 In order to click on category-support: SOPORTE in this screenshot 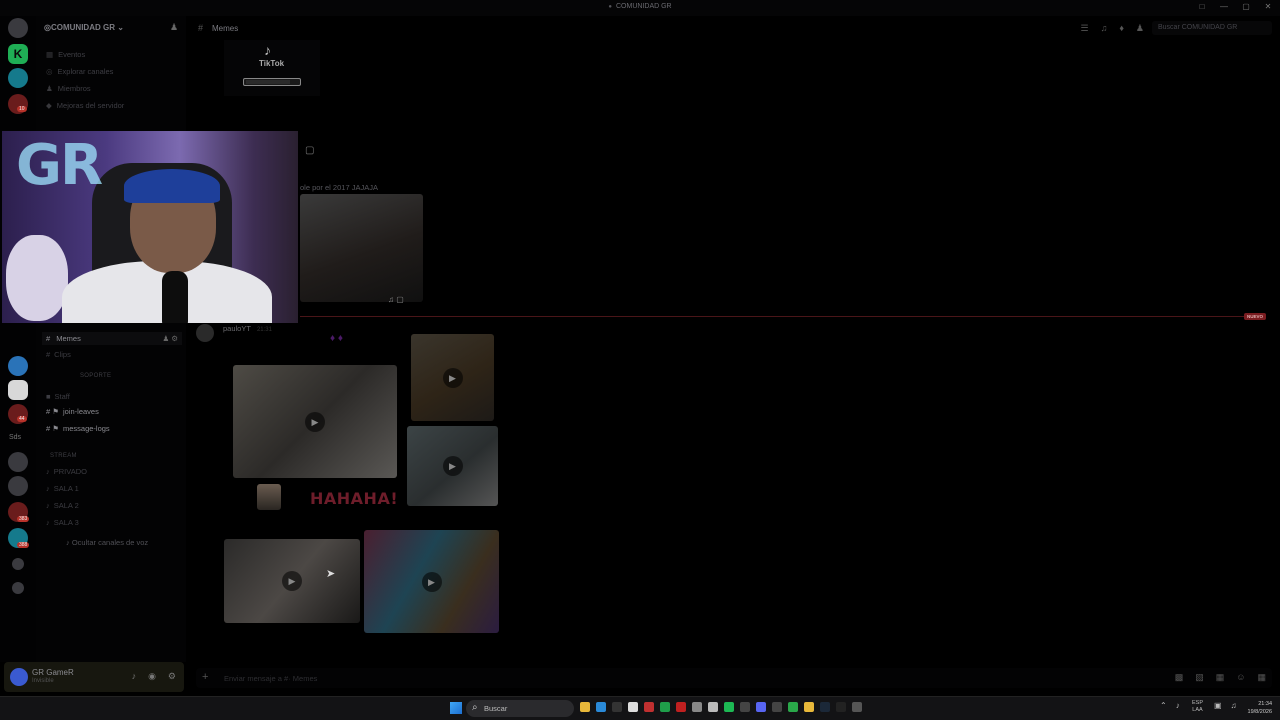, I will do `click(95, 376)`.